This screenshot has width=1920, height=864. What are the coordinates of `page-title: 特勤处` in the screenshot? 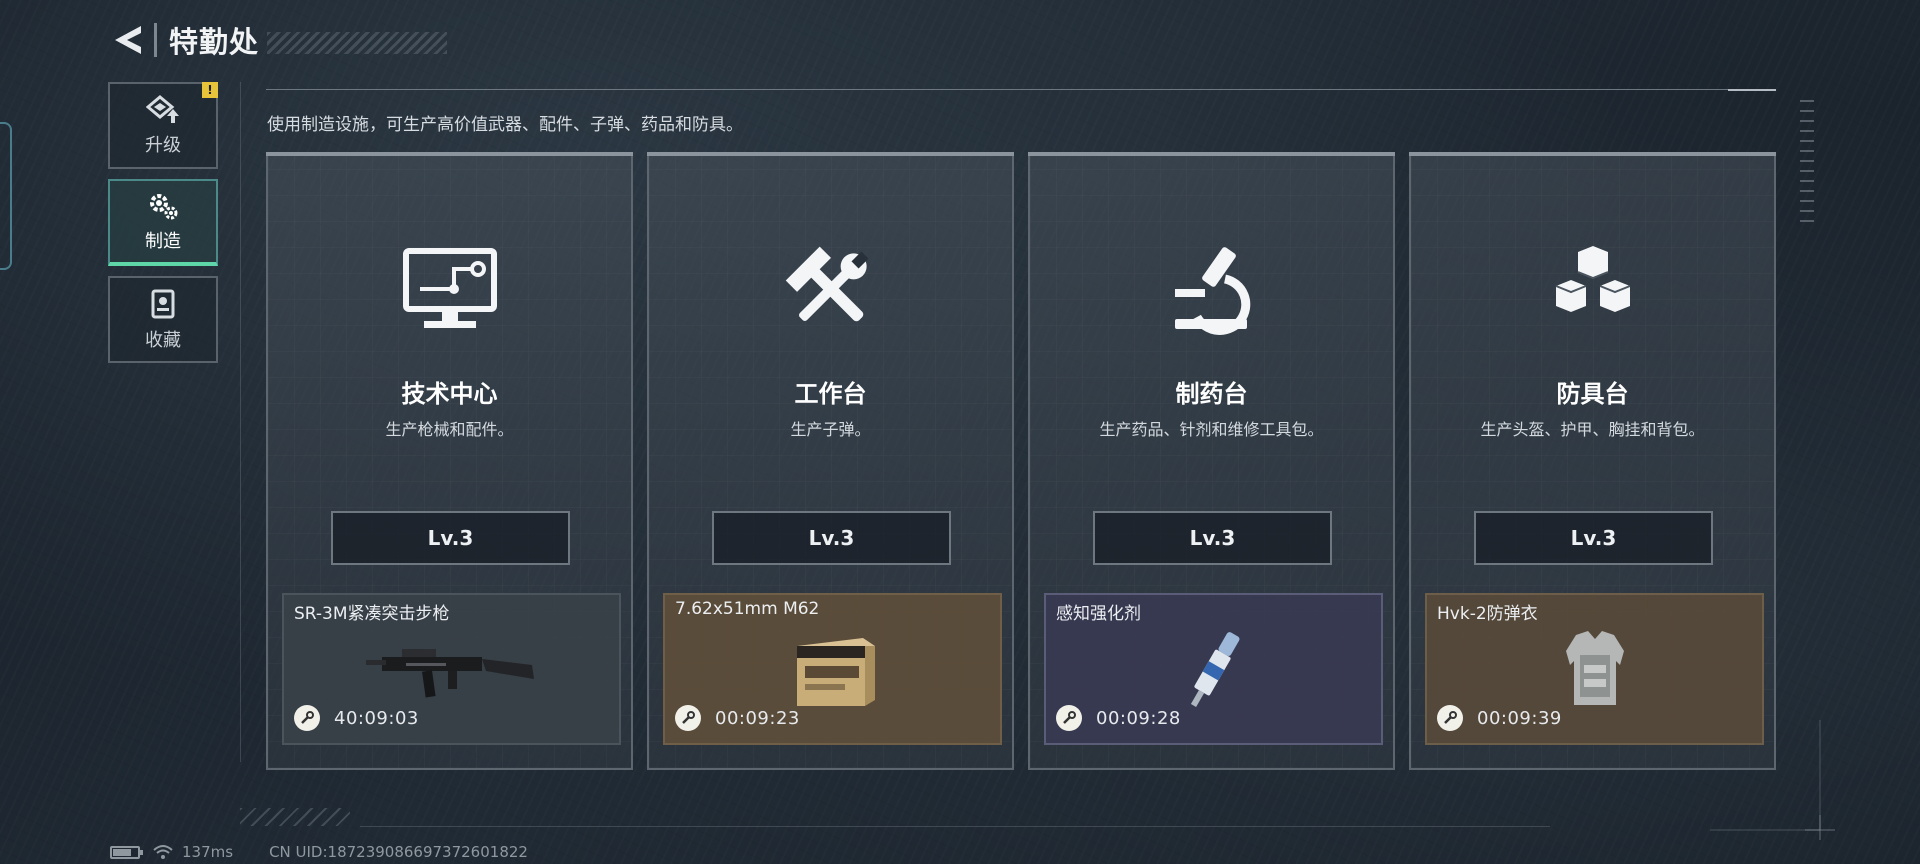 It's located at (214, 42).